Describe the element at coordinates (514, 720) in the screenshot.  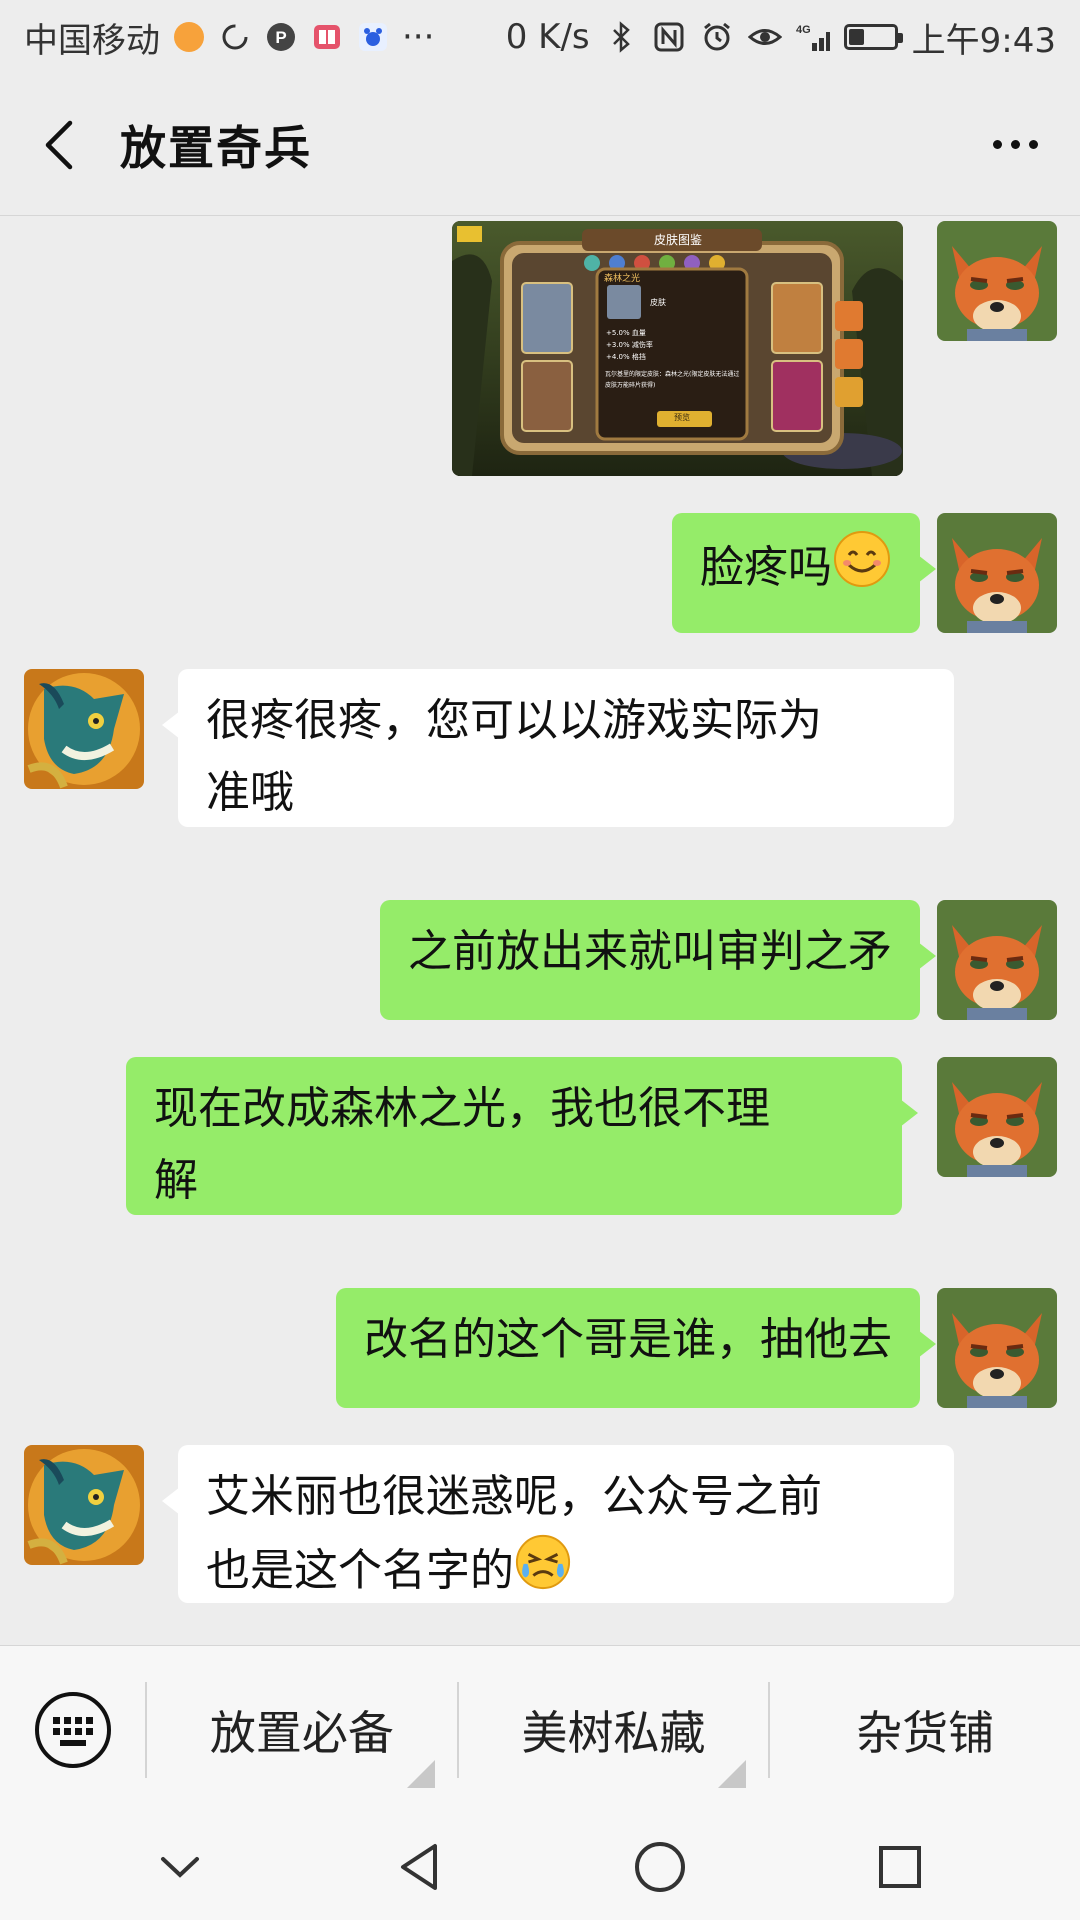
I see `message-text-line: 很疼很疼，您可以以游戏实际为` at that location.